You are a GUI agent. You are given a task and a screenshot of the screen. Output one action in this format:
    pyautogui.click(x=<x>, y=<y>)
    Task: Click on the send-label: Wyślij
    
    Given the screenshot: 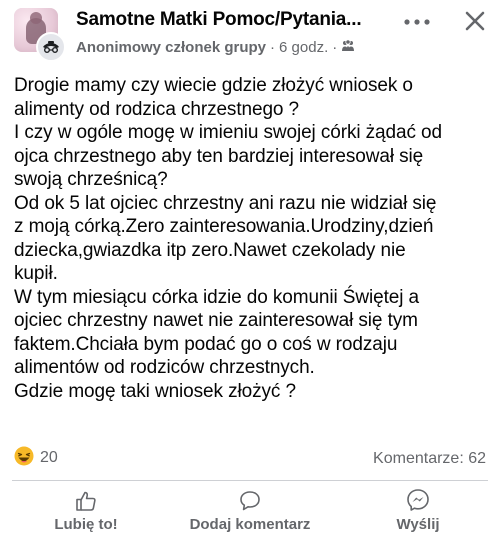 What is the action you would take?
    pyautogui.click(x=418, y=524)
    